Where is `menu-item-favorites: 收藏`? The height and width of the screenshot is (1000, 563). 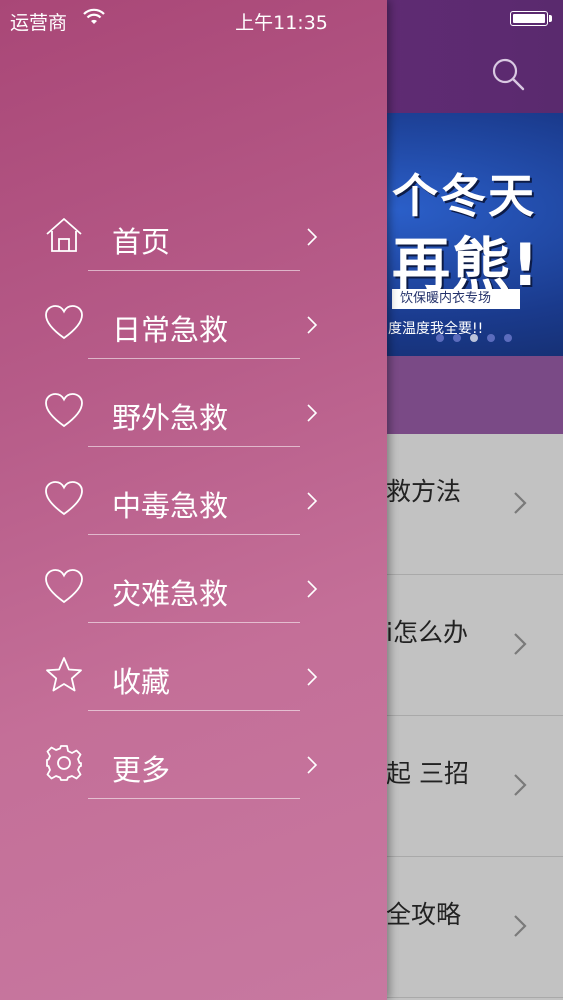 menu-item-favorites: 收藏 is located at coordinates (193, 677).